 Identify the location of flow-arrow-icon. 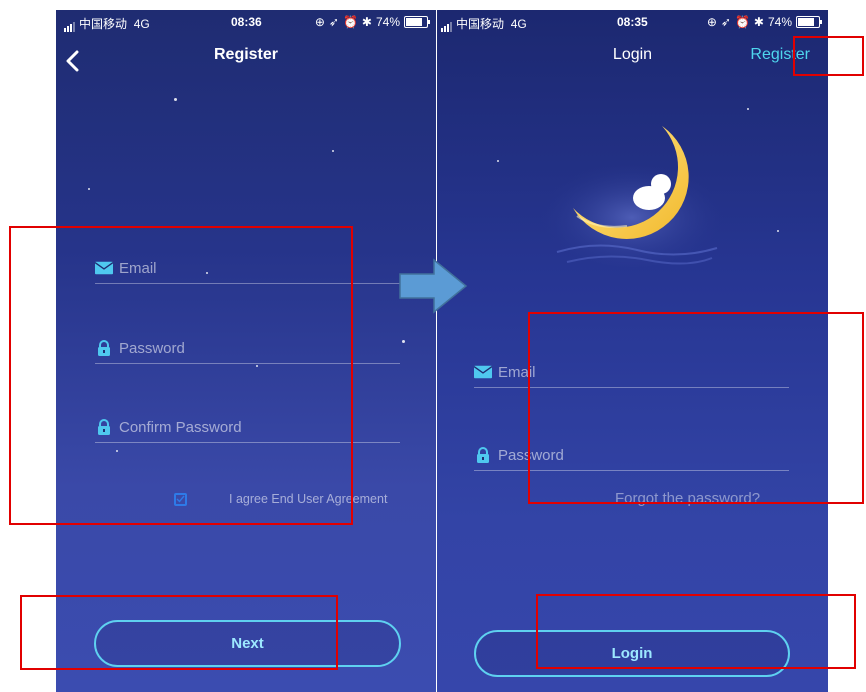
(433, 286).